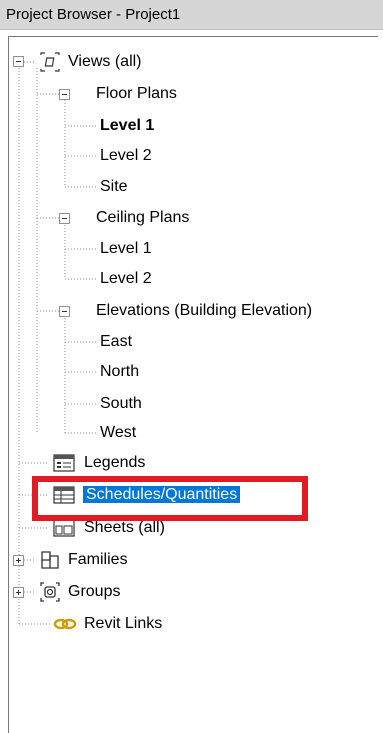 The width and height of the screenshot is (383, 733). What do you see at coordinates (64, 463) in the screenshot?
I see `legends-icon` at bounding box center [64, 463].